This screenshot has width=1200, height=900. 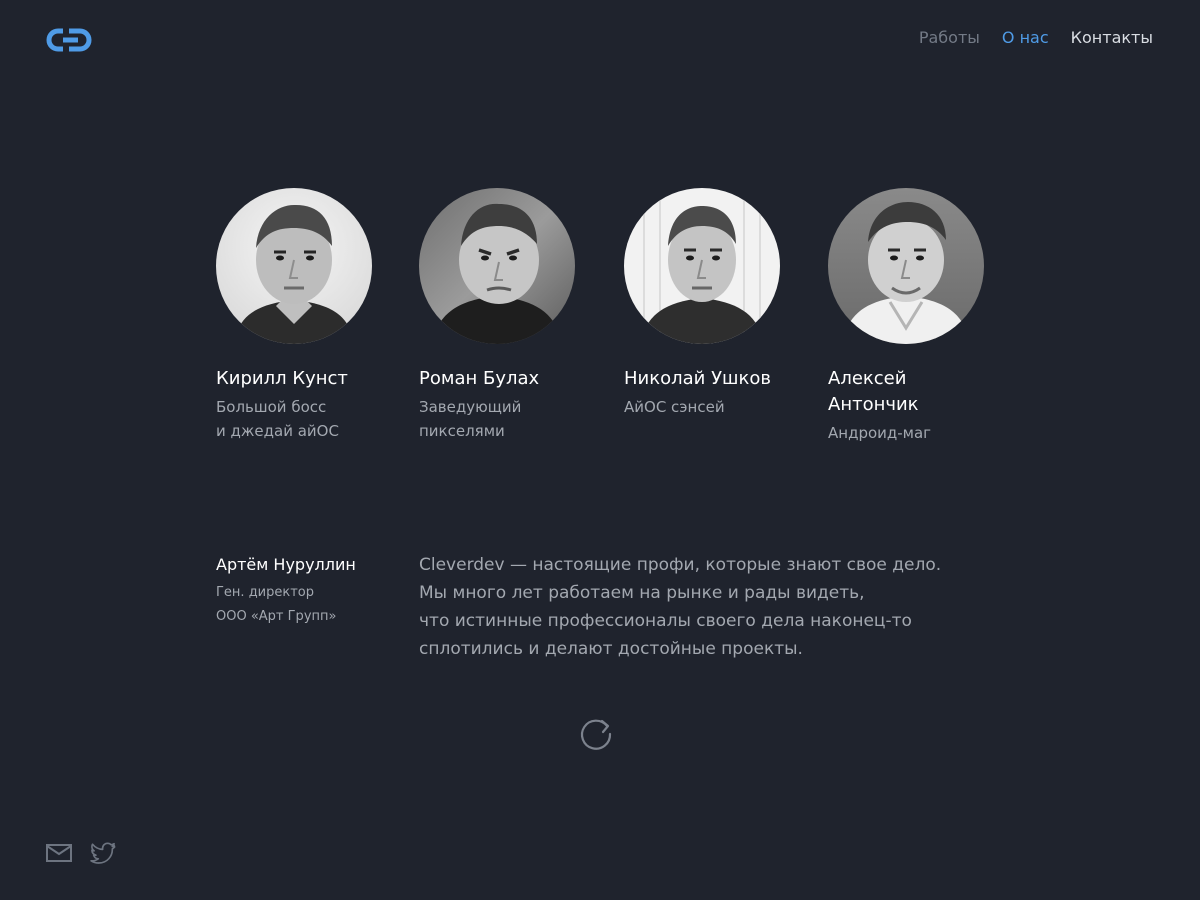 I want to click on logo-icon, so click(x=70, y=40).